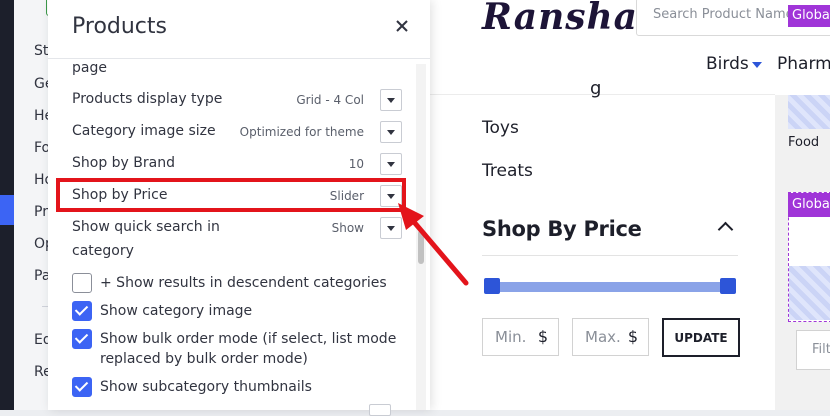 Image resolution: width=830 pixels, height=416 pixels. I want to click on annotation-arrow-icon, so click(433, 244).